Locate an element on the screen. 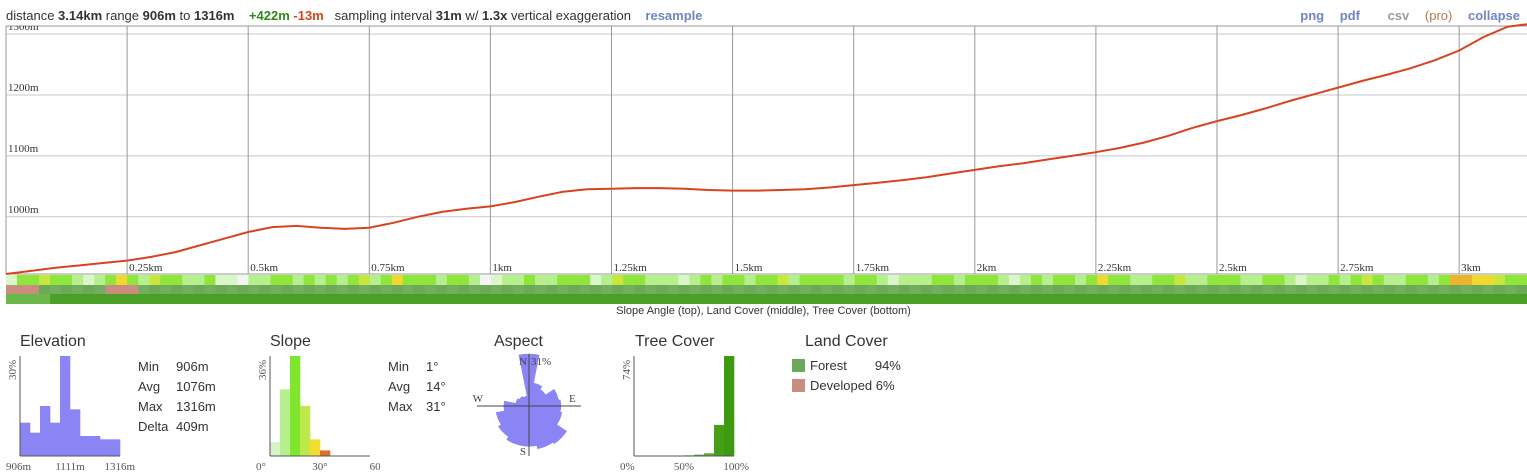  aspect-south-label: S is located at coordinates (523, 452).